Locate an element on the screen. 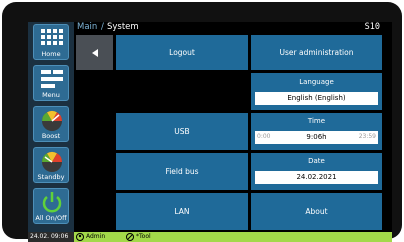  field-bus-label: Field bus is located at coordinates (182, 171).